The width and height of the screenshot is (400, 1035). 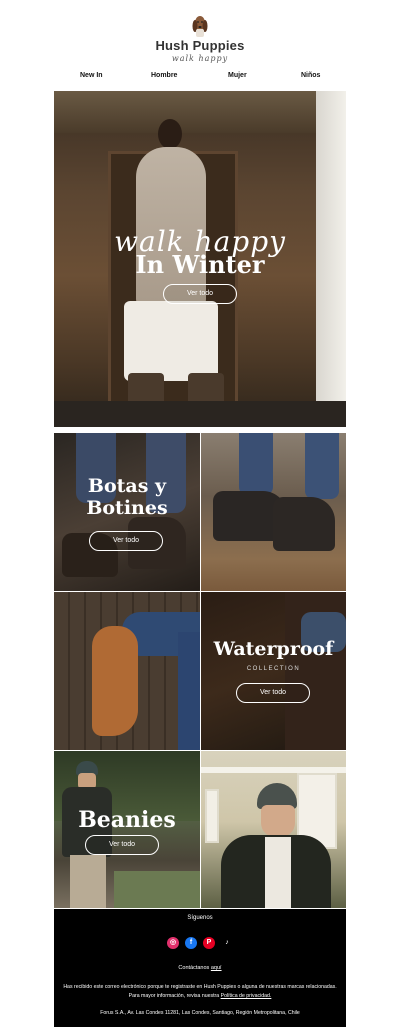 What do you see at coordinates (126, 541) in the screenshot?
I see `tile-botas-ver-todo-button: Ver todo` at bounding box center [126, 541].